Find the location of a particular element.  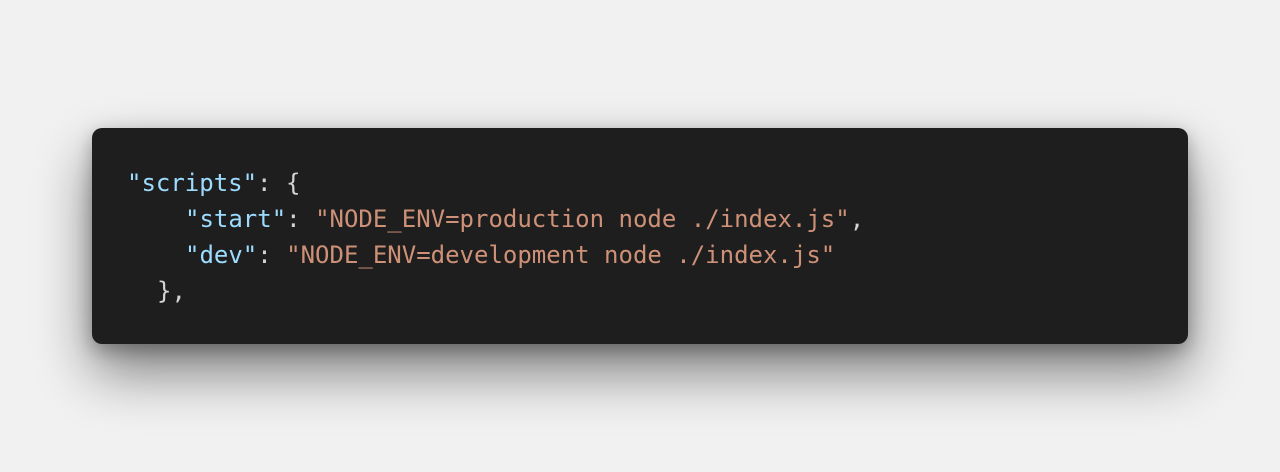

comma: , is located at coordinates (857, 219).